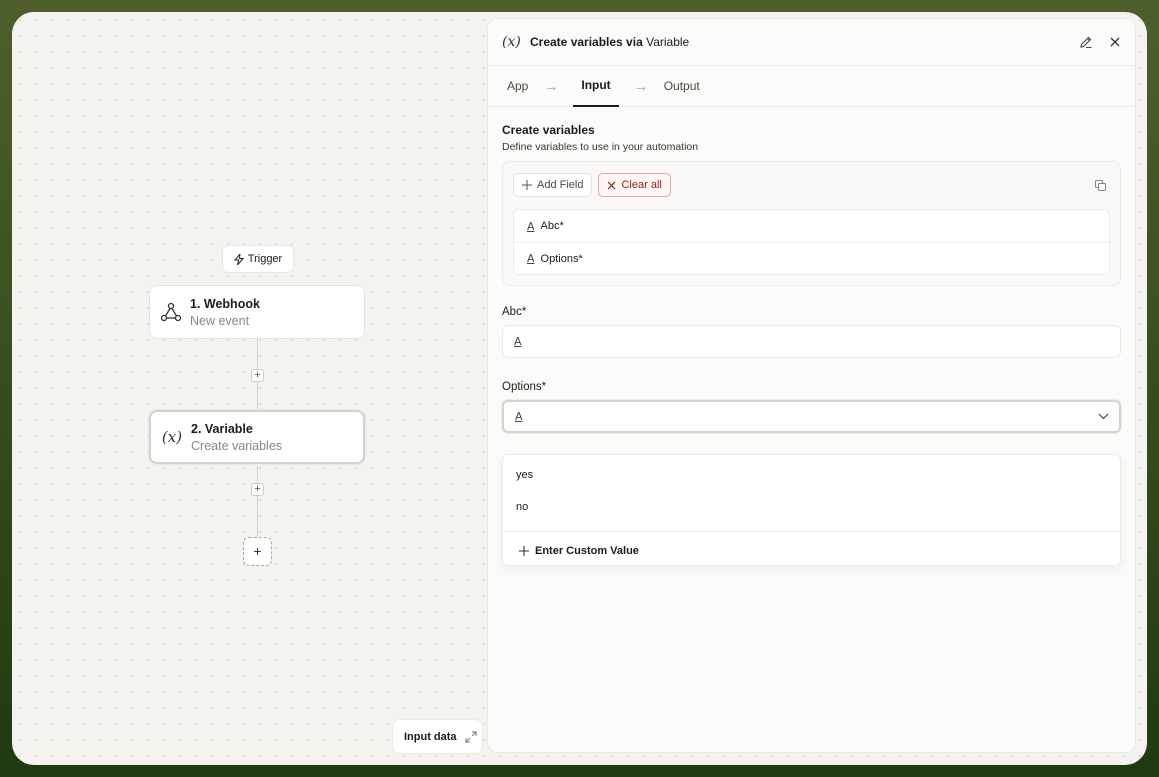 This screenshot has height=777, width=1159. What do you see at coordinates (220, 320) in the screenshot?
I see `node-subtitle: New event` at bounding box center [220, 320].